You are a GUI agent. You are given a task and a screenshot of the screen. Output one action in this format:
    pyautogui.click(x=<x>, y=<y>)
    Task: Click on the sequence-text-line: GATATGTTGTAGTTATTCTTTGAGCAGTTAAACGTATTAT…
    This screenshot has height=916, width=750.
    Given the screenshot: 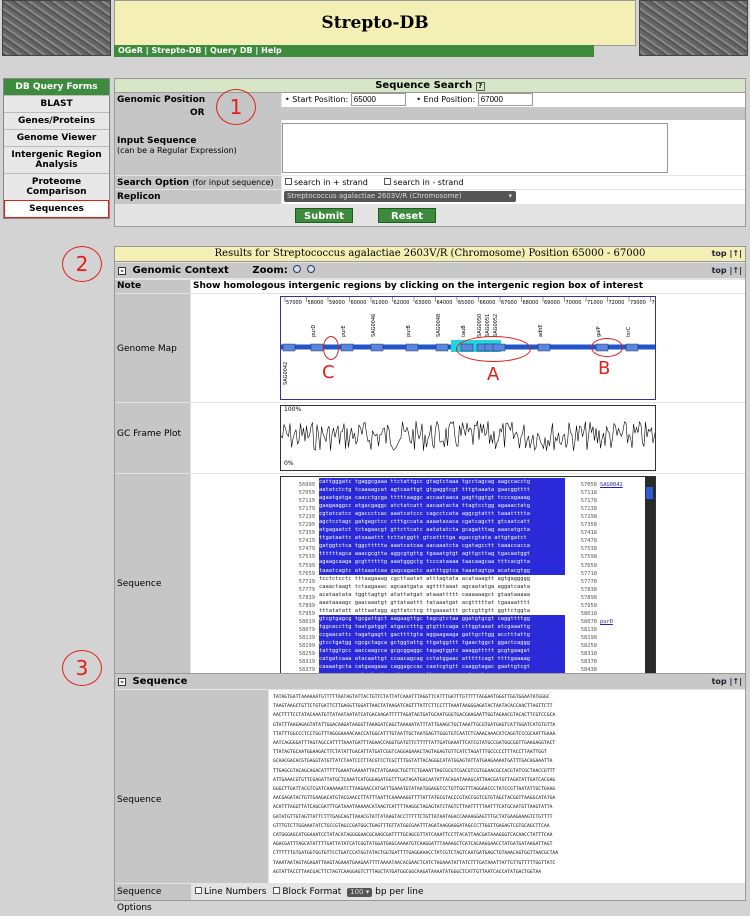 What is the action you would take?
    pyautogui.click(x=413, y=817)
    